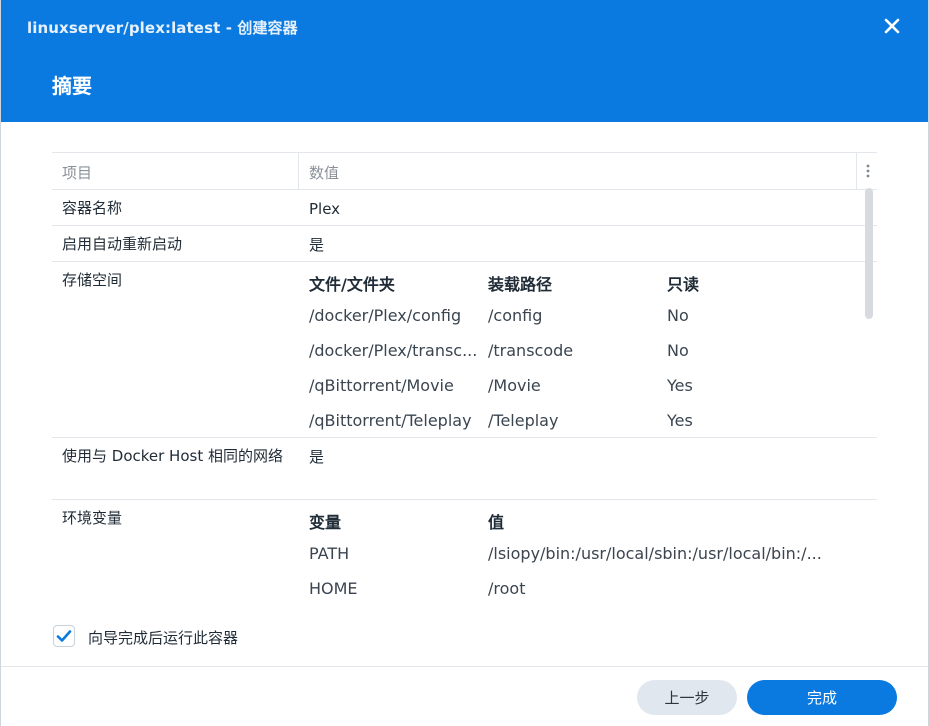 Image resolution: width=929 pixels, height=726 pixels. What do you see at coordinates (822, 697) in the screenshot?
I see `done-button: 完成` at bounding box center [822, 697].